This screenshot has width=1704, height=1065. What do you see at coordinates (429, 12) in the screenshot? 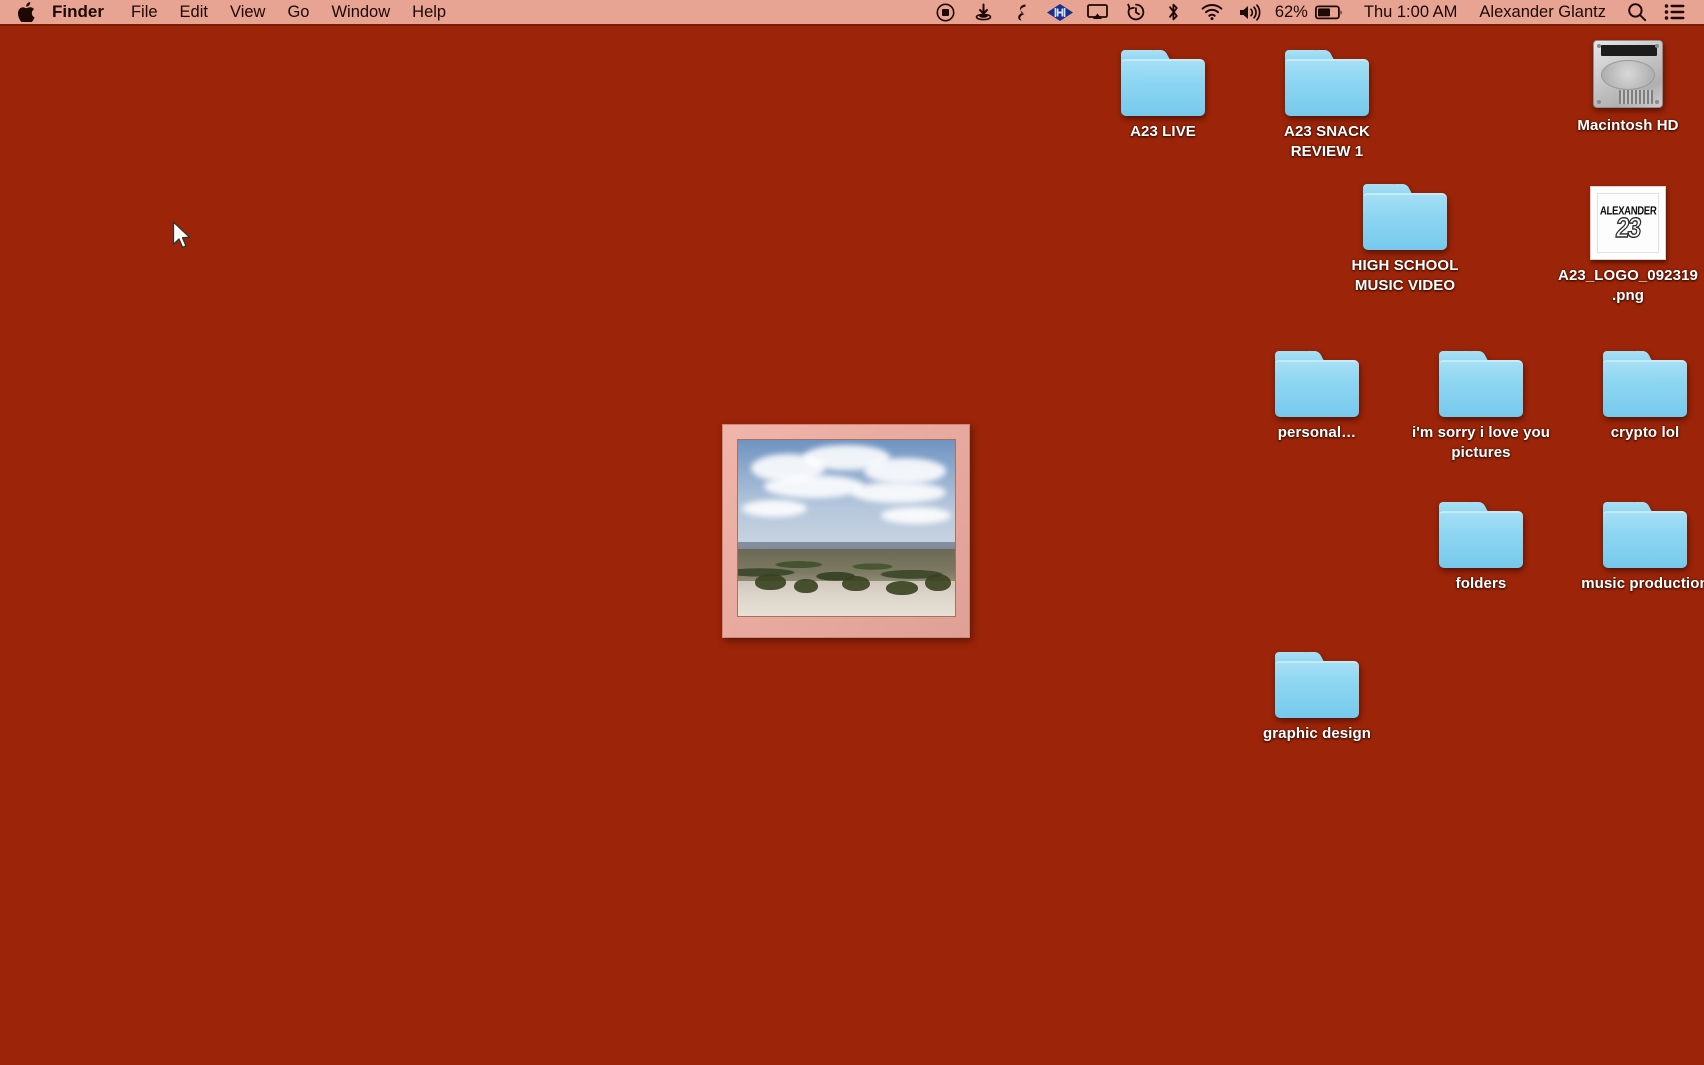
I see `menu-item-help: Help` at bounding box center [429, 12].